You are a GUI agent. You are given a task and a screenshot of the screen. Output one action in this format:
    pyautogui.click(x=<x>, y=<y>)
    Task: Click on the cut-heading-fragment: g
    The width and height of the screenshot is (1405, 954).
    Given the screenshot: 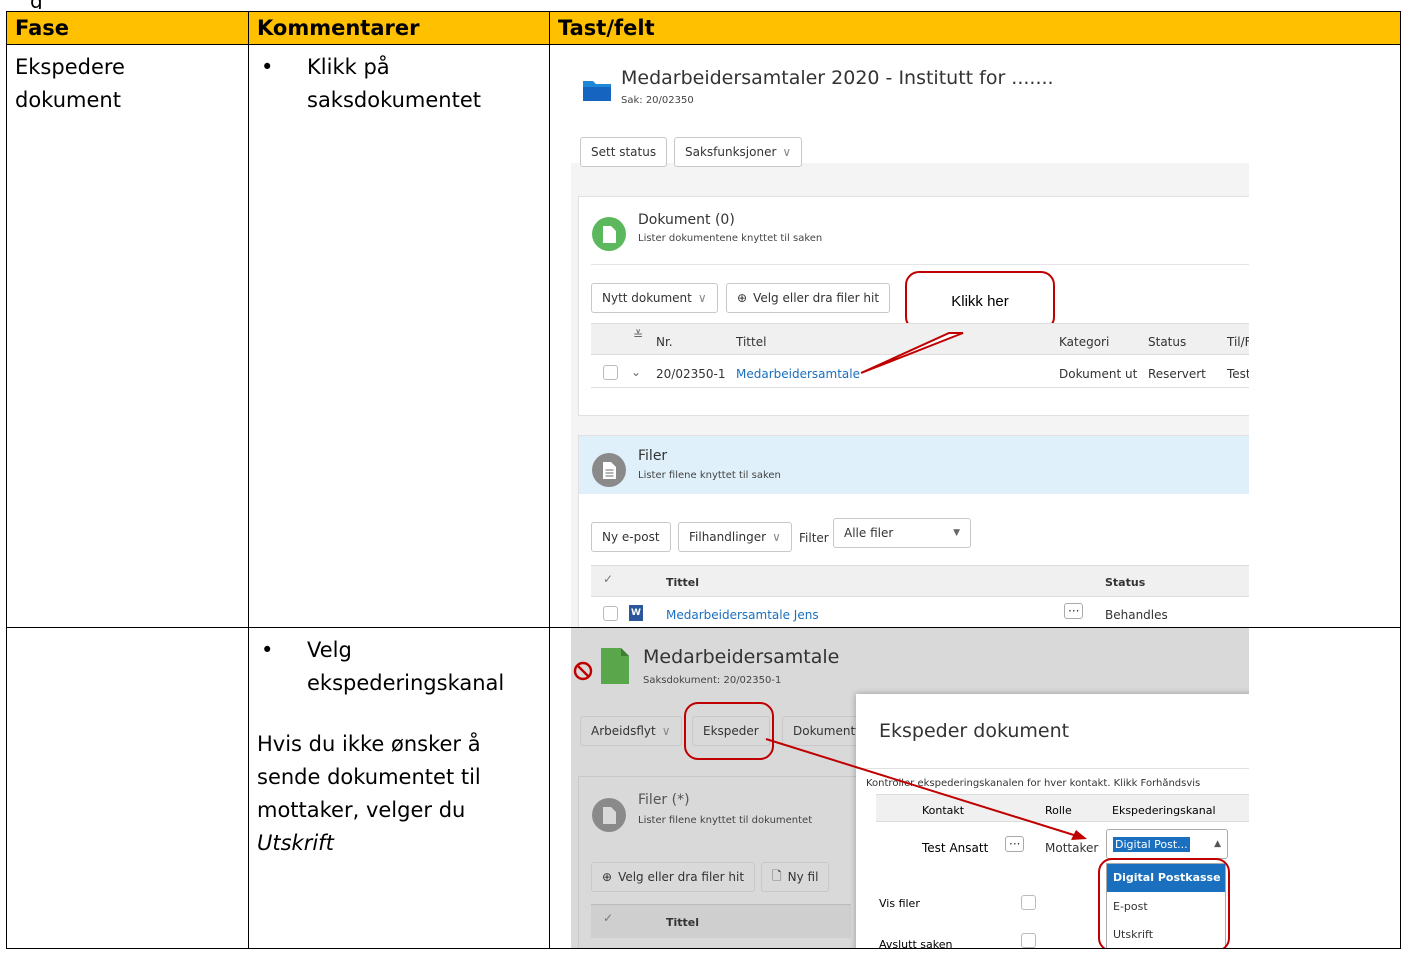 What is the action you would take?
    pyautogui.click(x=702, y=4)
    